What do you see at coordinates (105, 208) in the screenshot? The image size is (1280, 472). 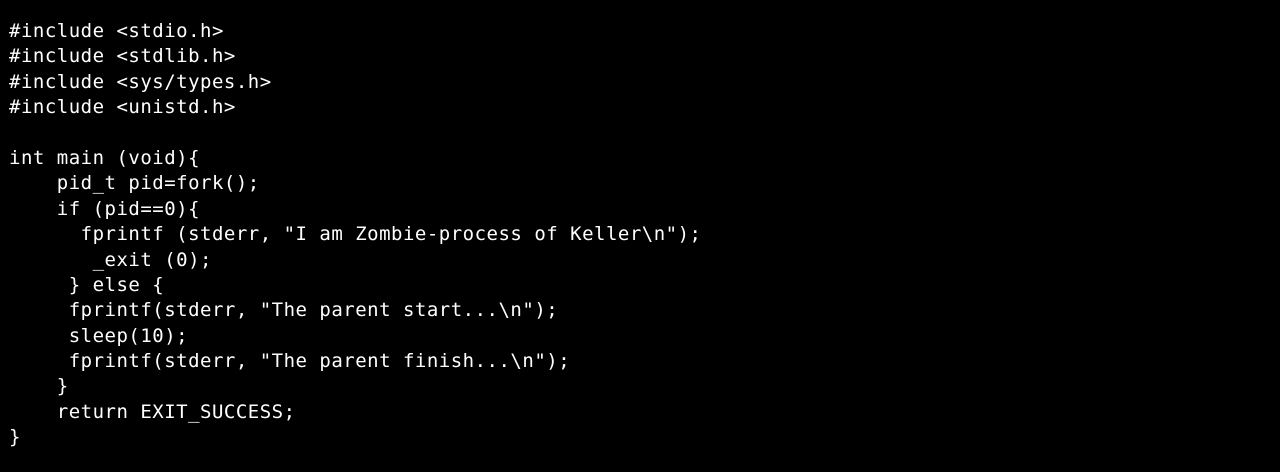 I see `code-line: if (pid==0){` at bounding box center [105, 208].